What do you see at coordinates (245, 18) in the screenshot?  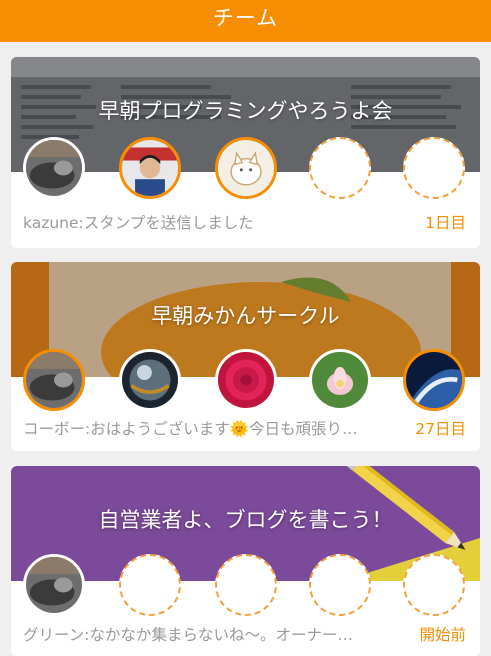 I see `page-title: チーム` at bounding box center [245, 18].